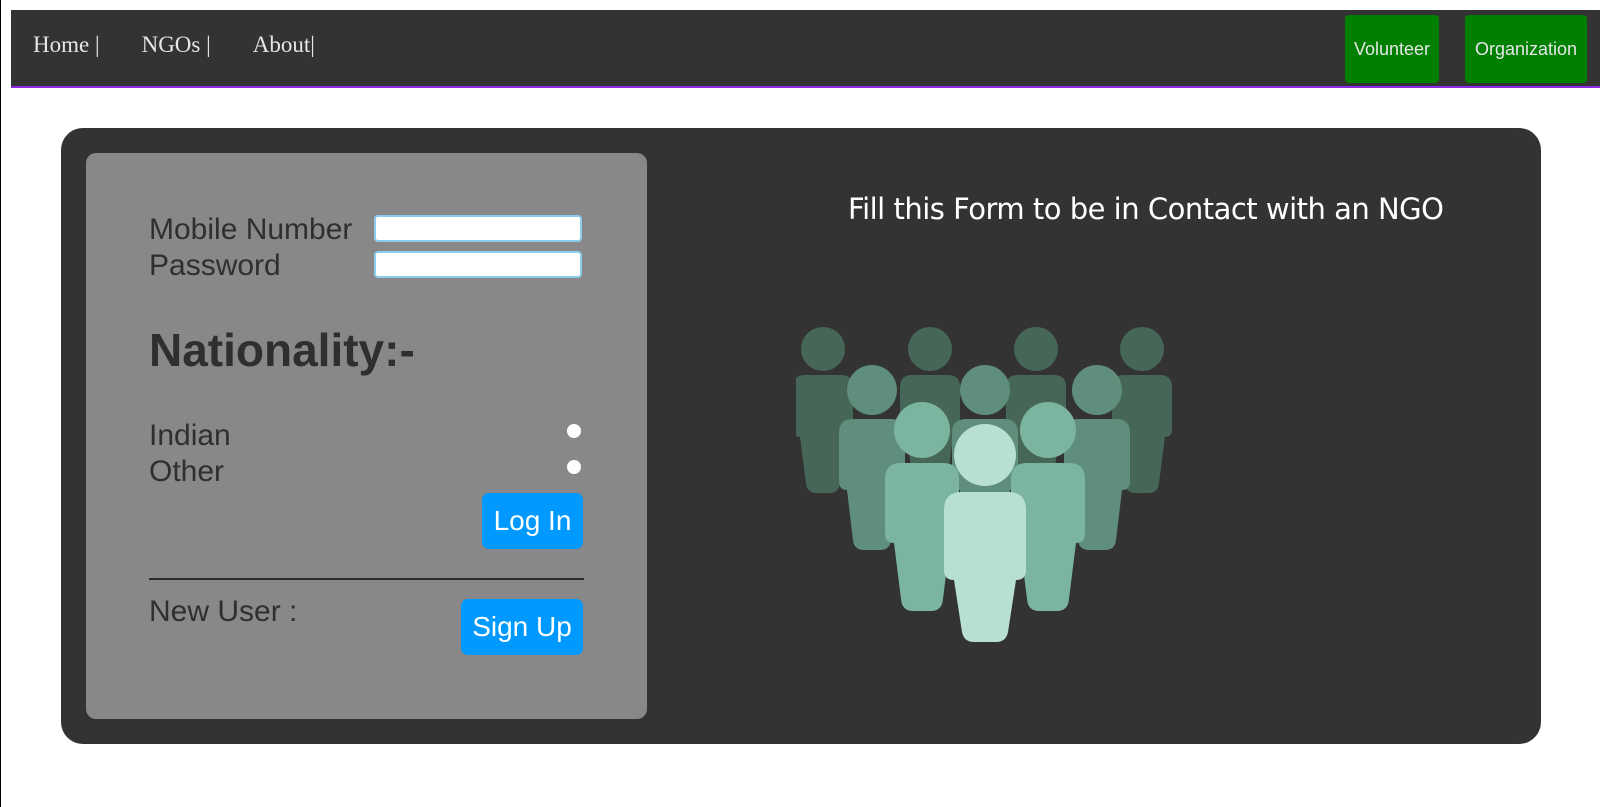  I want to click on mobile-number-label: Mobile Number, so click(251, 229).